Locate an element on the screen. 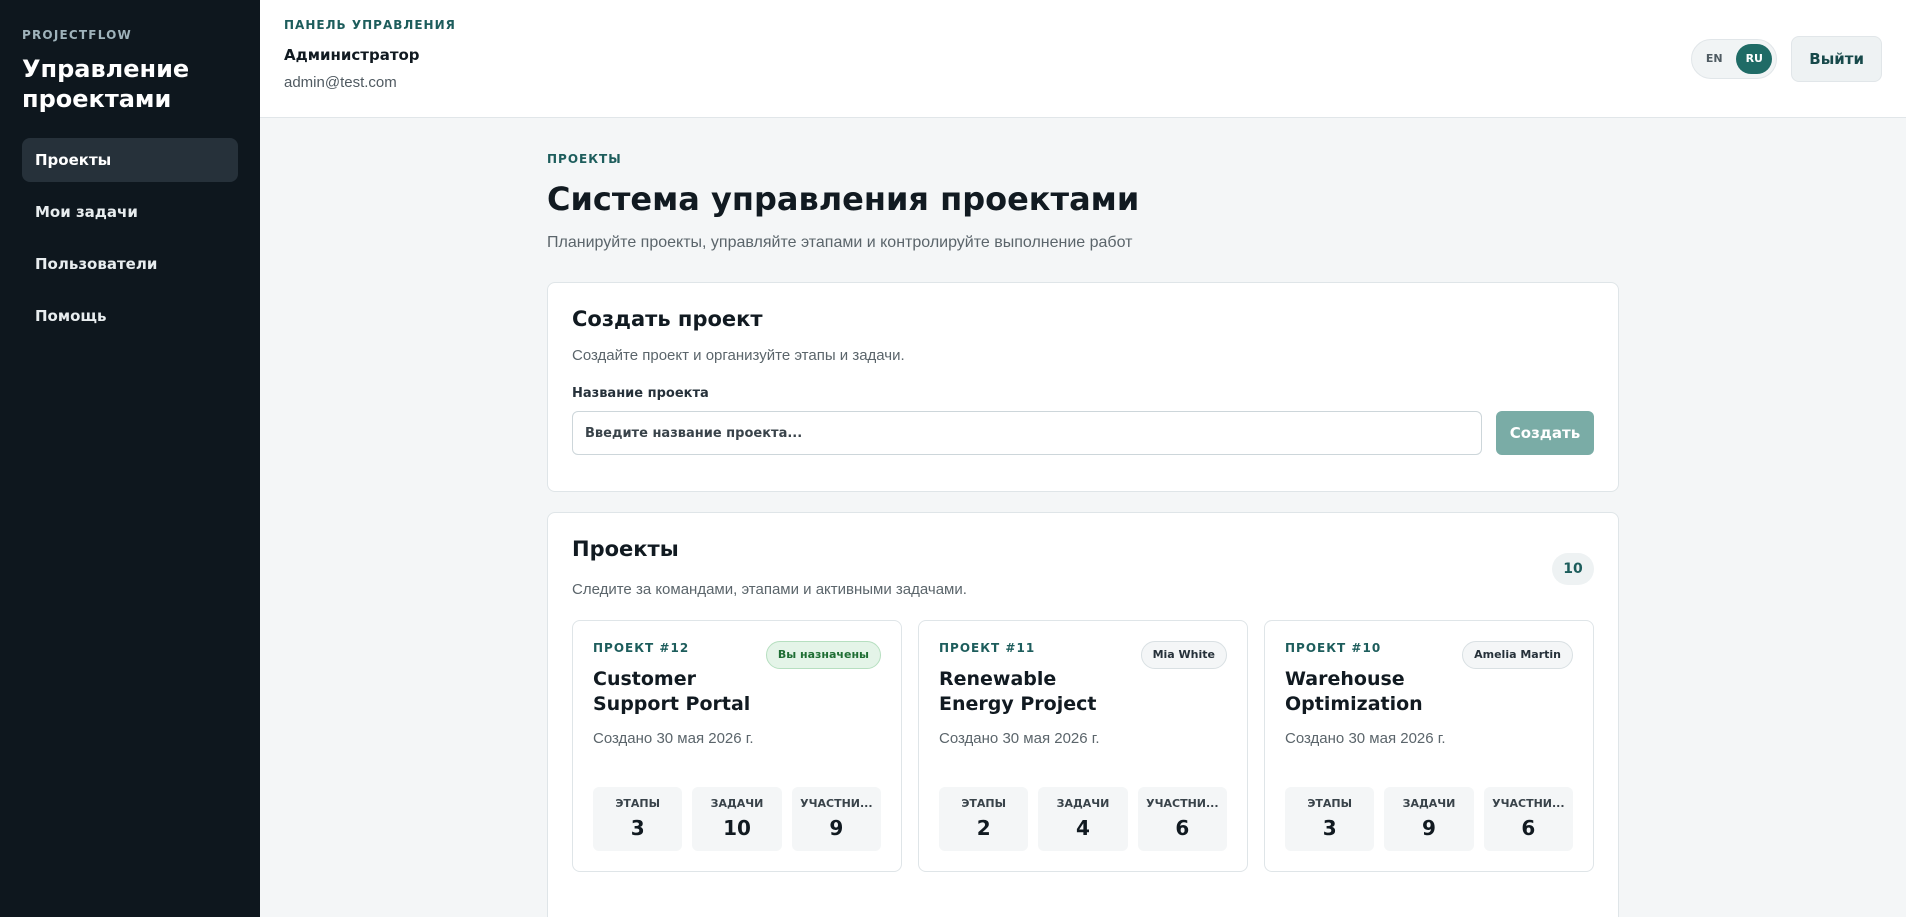 The height and width of the screenshot is (917, 1906). brand-label: PROJECTFLOW is located at coordinates (77, 35).